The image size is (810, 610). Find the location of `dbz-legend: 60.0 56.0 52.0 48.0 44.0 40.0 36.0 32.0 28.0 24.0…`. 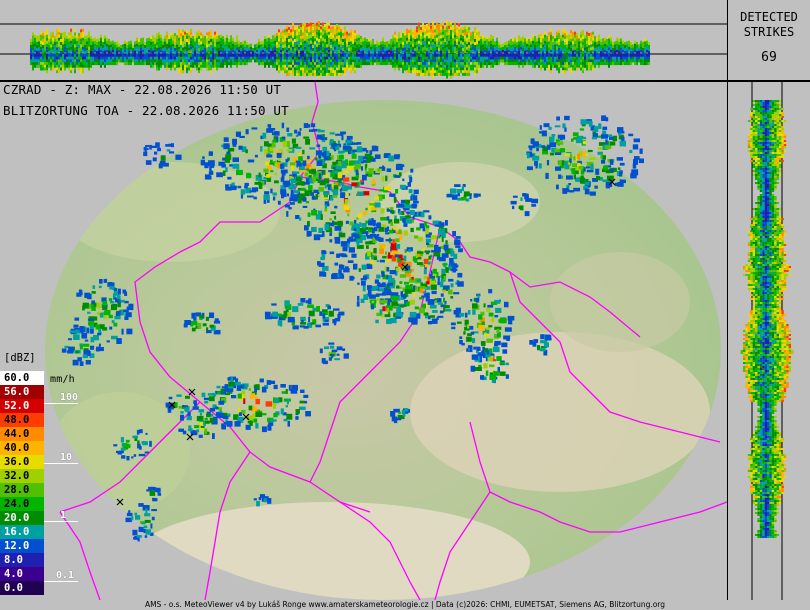

dbz-legend: 60.0 56.0 52.0 48.0 44.0 40.0 36.0 32.0 28.0 24.0… is located at coordinates (22, 483).